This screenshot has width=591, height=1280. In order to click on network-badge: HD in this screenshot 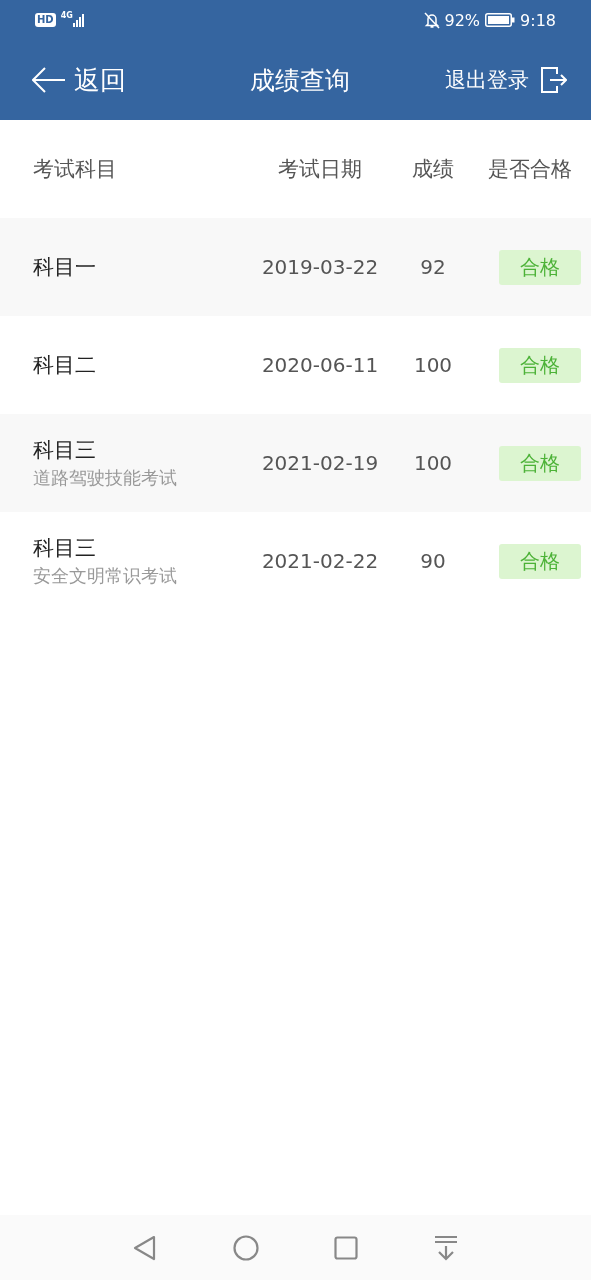, I will do `click(45, 20)`.